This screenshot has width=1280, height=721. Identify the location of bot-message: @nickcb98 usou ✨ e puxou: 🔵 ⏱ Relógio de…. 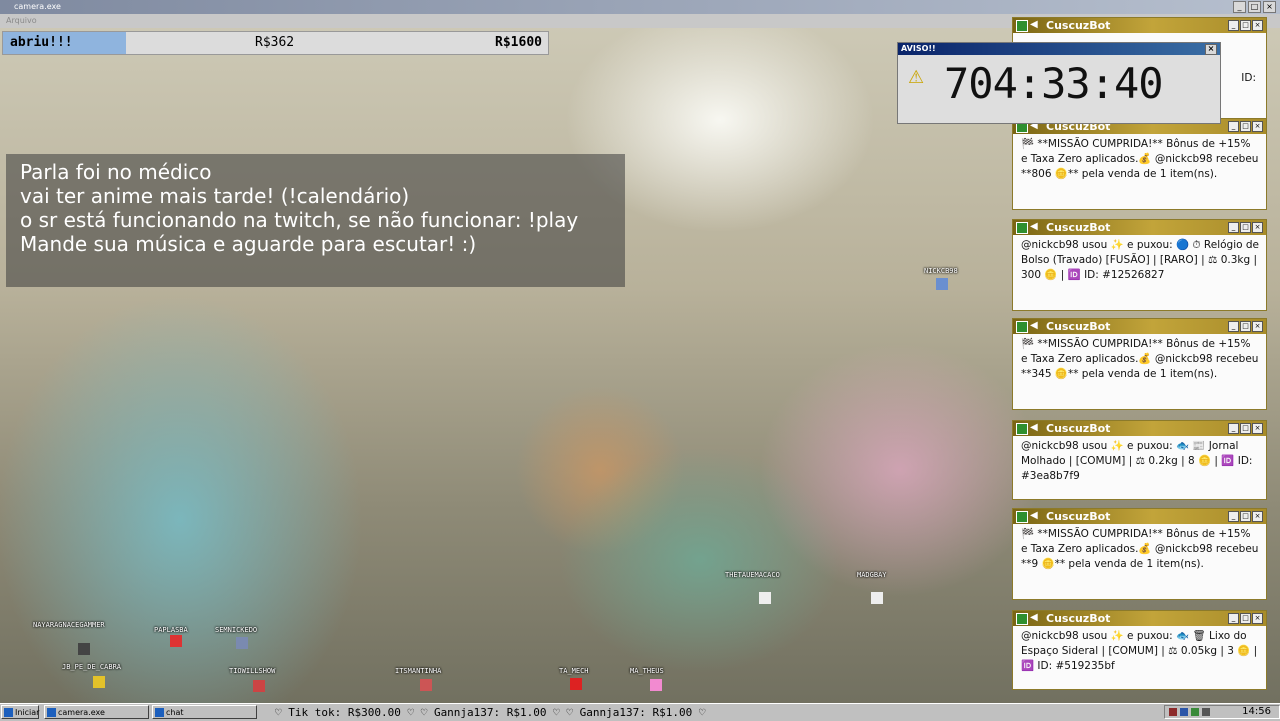
(1140, 260).